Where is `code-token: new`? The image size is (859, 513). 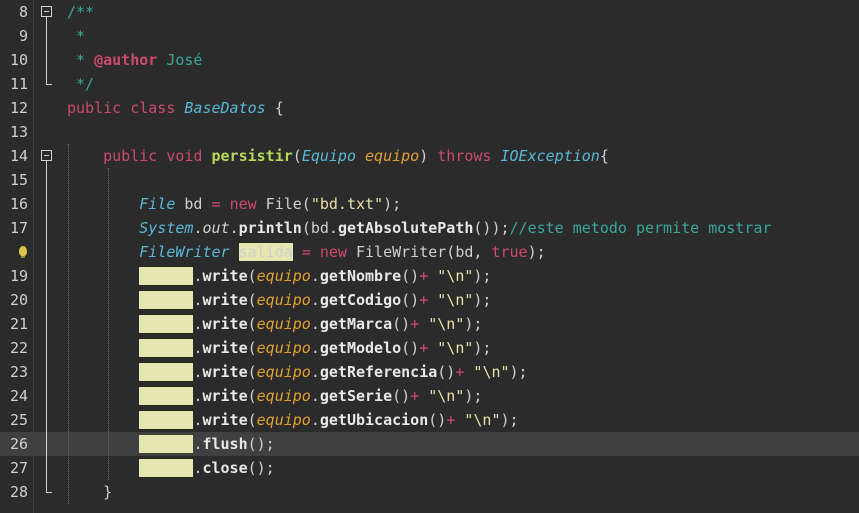 code-token: new is located at coordinates (243, 204).